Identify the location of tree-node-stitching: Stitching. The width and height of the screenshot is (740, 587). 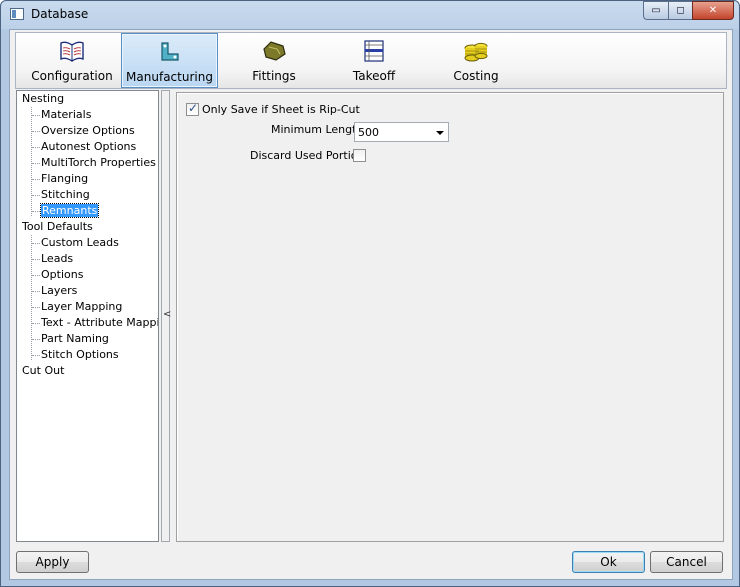
(65, 195).